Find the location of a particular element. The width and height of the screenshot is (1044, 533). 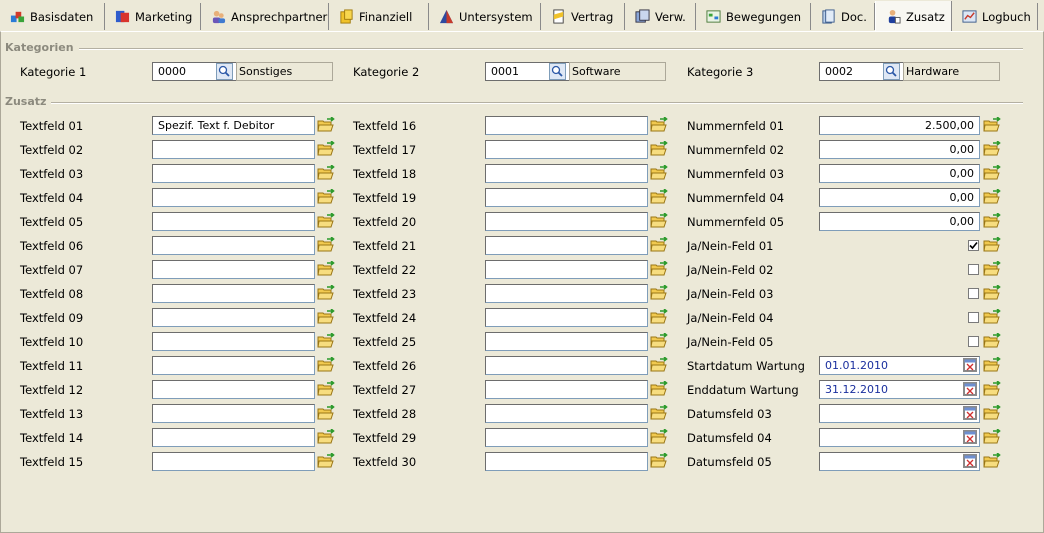

nummernfeld-02-input: 0,00 is located at coordinates (899, 149).